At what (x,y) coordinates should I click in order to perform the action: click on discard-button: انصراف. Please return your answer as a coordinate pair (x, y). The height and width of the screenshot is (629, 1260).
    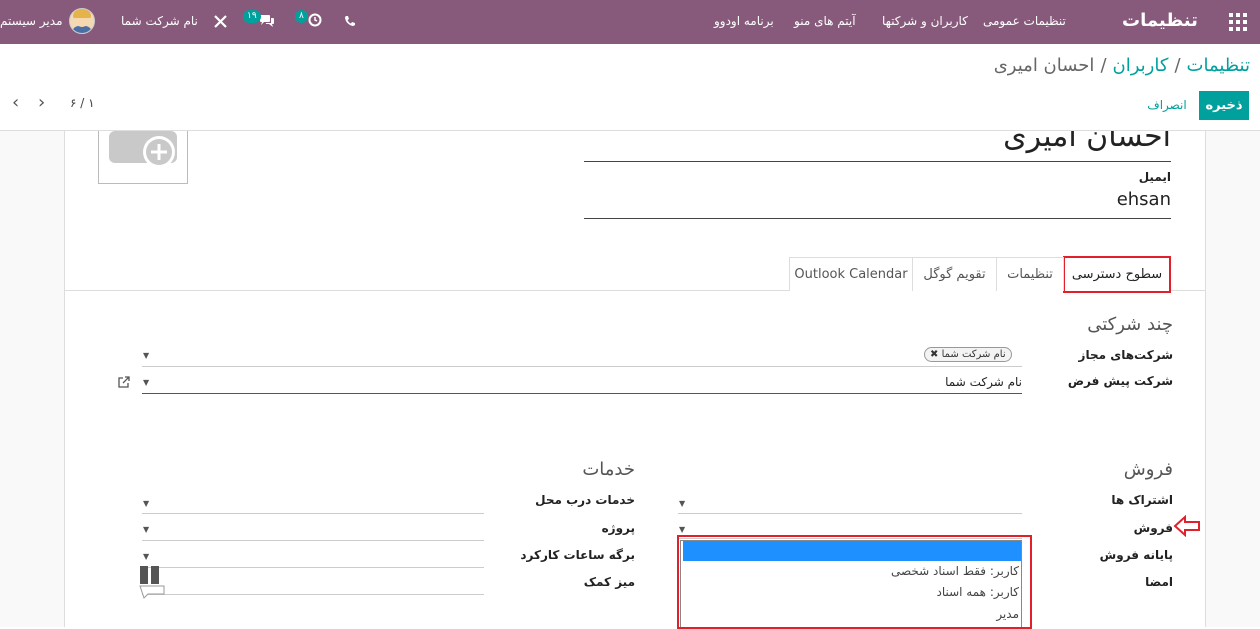
    Looking at the image, I should click on (1167, 105).